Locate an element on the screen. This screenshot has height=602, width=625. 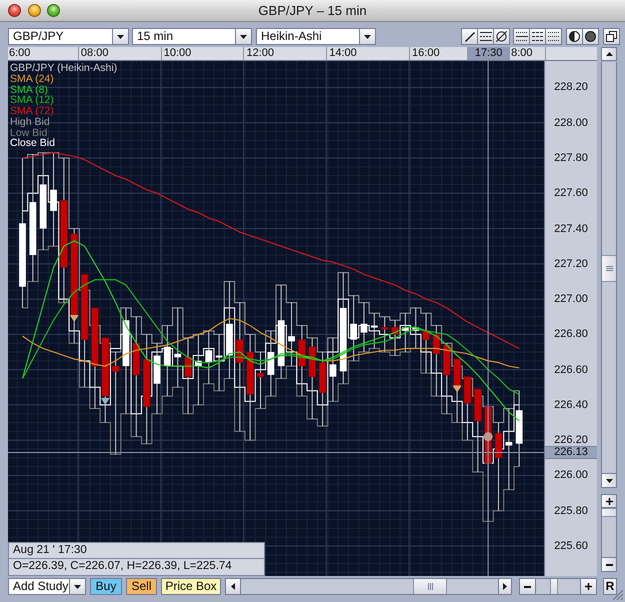
time-tick-label: 6:00 is located at coordinates (19, 53).